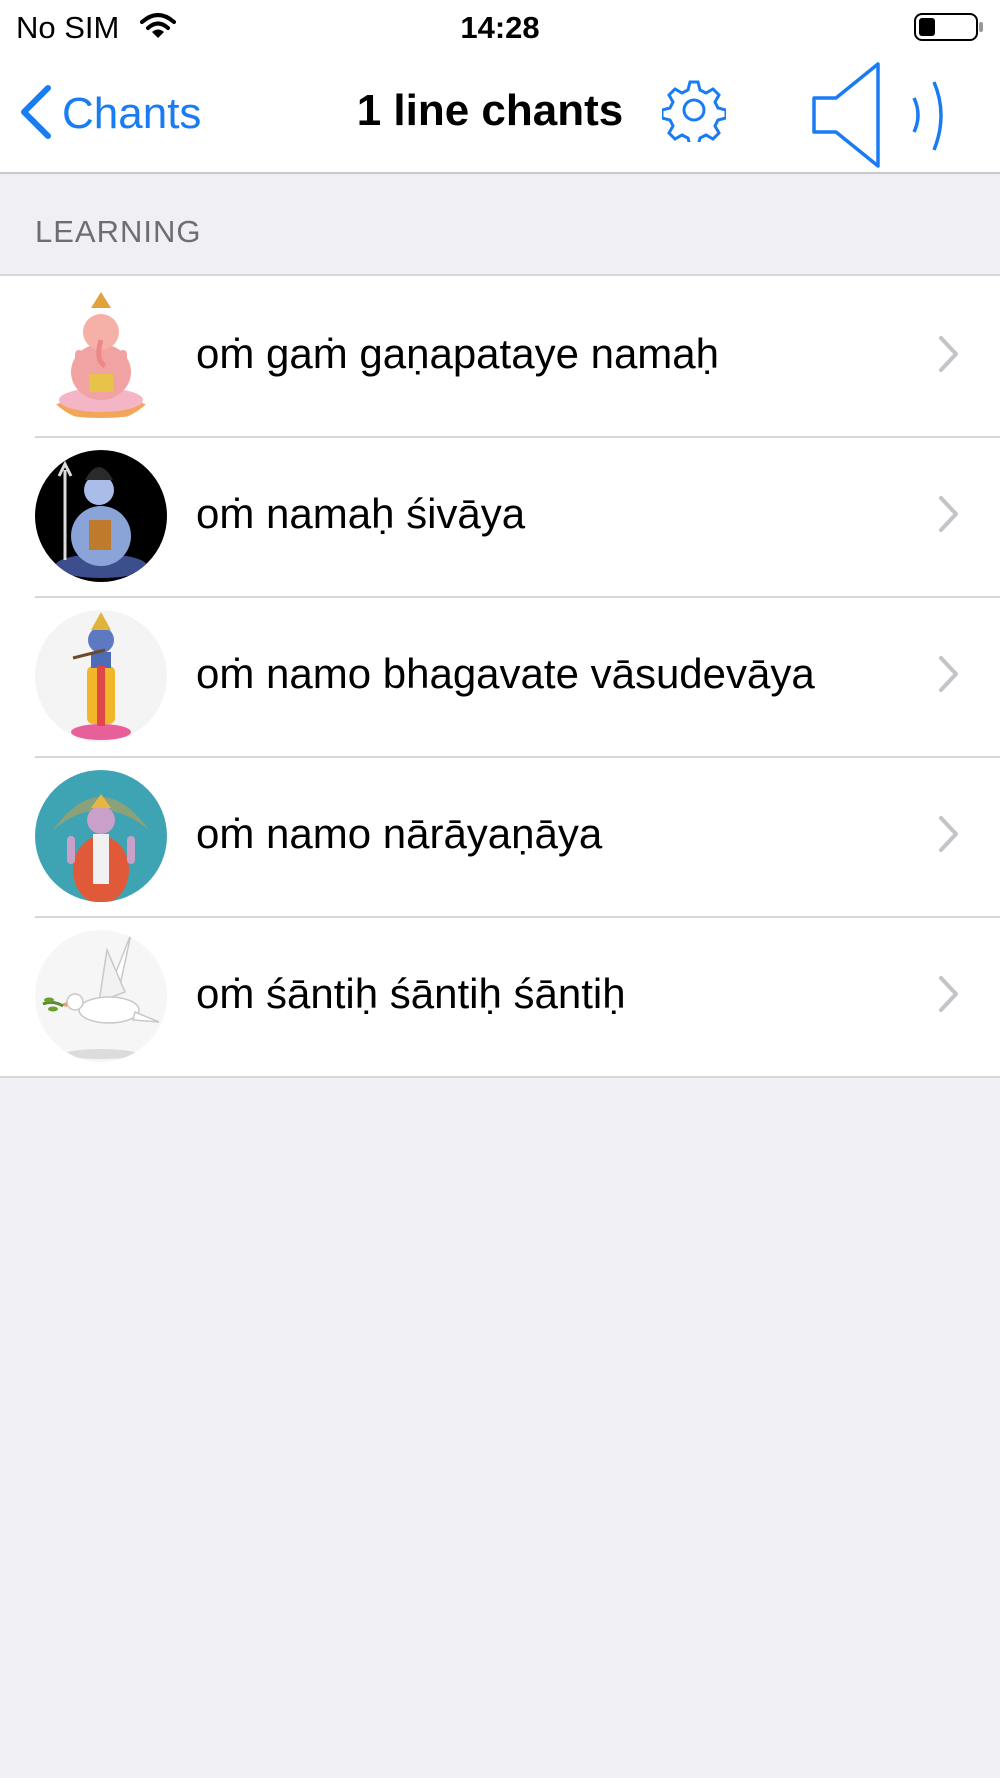 This screenshot has height=1778, width=1000. I want to click on speaker-icon, so click(885, 118).